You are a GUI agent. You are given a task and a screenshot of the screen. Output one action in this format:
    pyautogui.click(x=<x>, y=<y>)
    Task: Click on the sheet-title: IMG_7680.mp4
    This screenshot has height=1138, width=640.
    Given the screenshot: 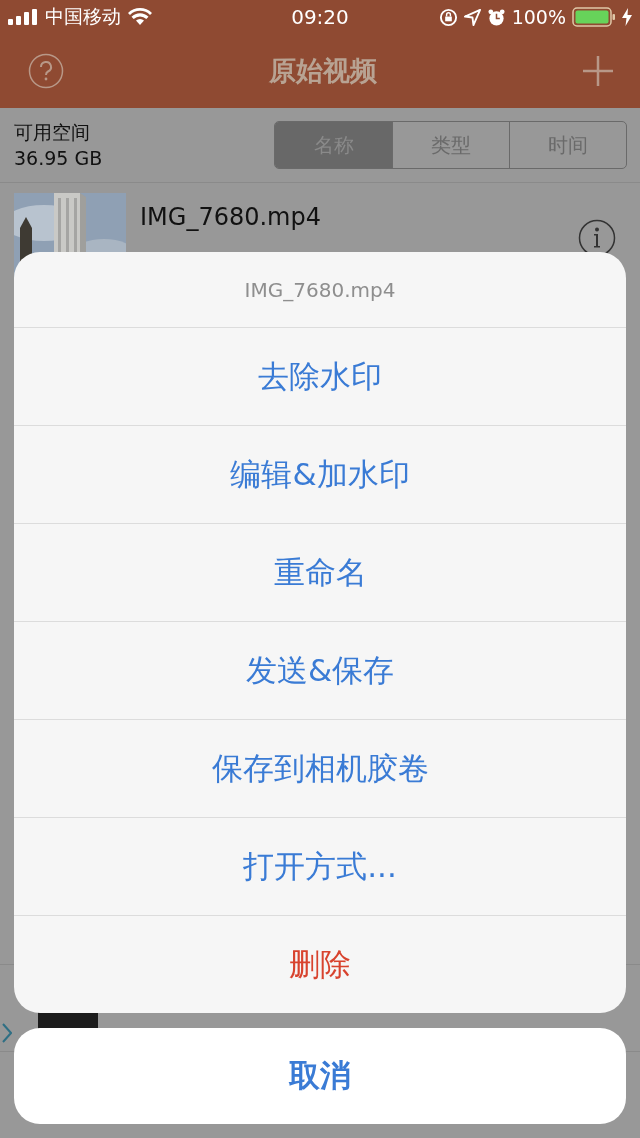 What is the action you would take?
    pyautogui.click(x=320, y=289)
    